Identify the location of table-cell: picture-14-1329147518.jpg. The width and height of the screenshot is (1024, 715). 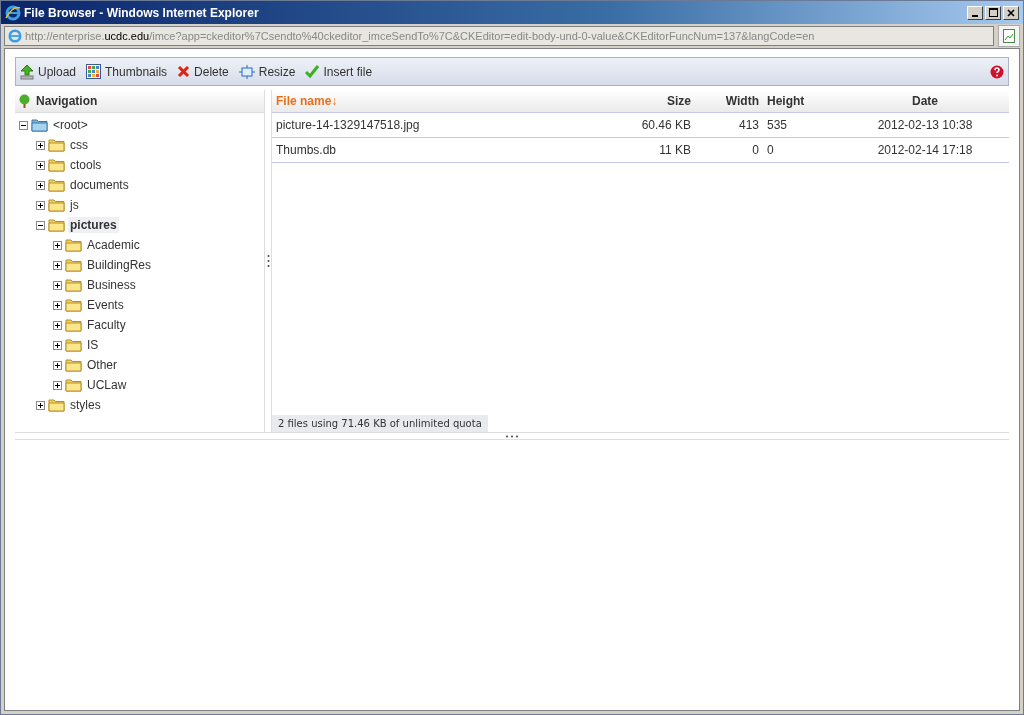
(425, 125).